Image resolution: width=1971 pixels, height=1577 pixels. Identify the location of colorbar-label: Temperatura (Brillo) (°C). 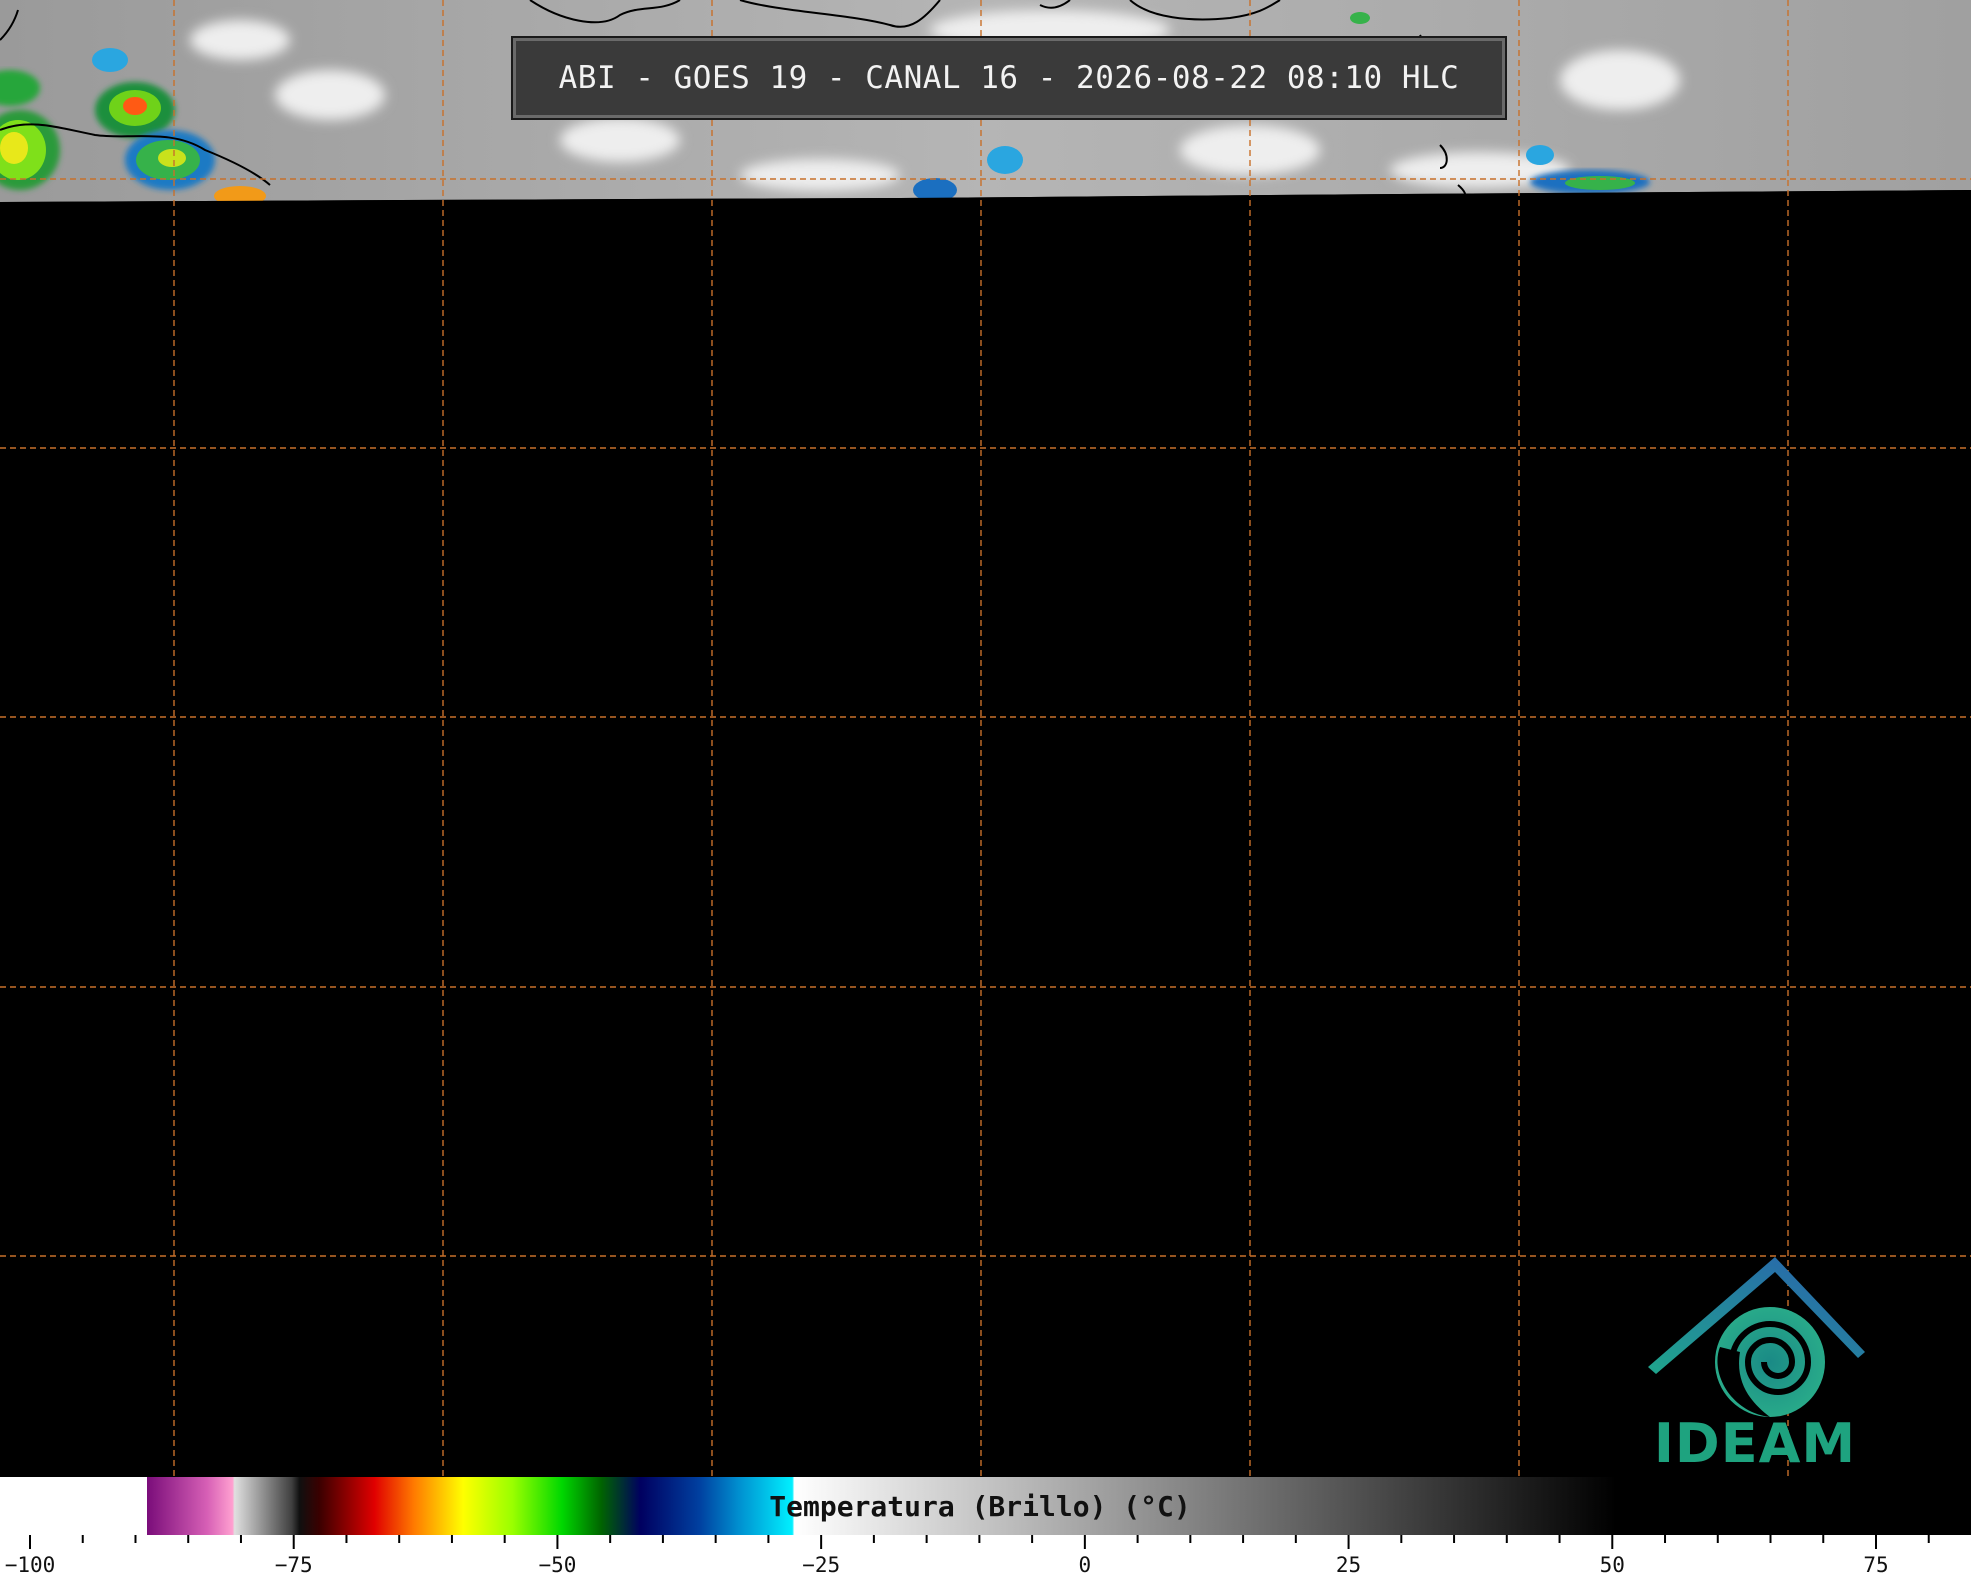
(980, 1506).